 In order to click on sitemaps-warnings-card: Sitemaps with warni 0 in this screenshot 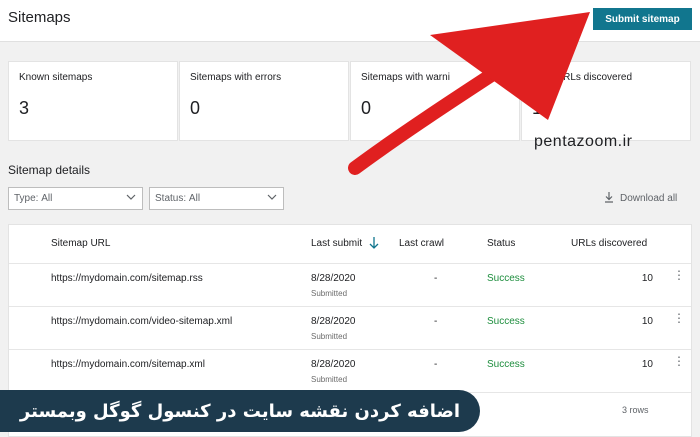, I will do `click(435, 101)`.